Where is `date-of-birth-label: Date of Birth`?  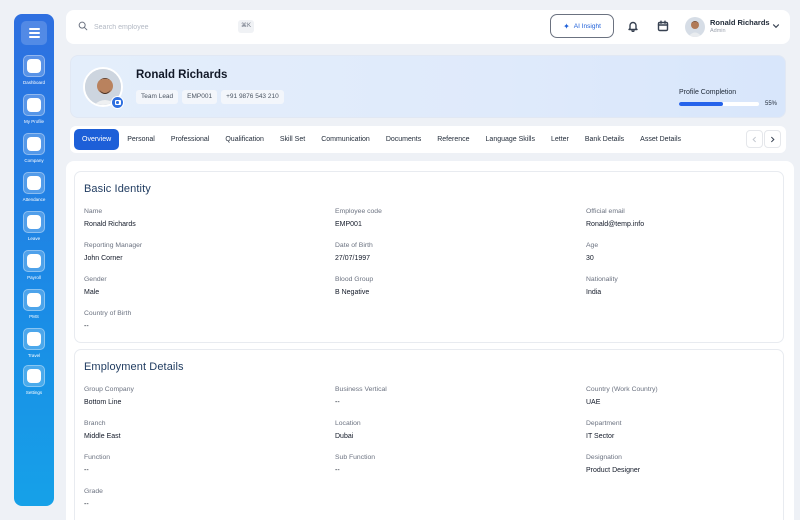
date-of-birth-label: Date of Birth is located at coordinates (354, 245).